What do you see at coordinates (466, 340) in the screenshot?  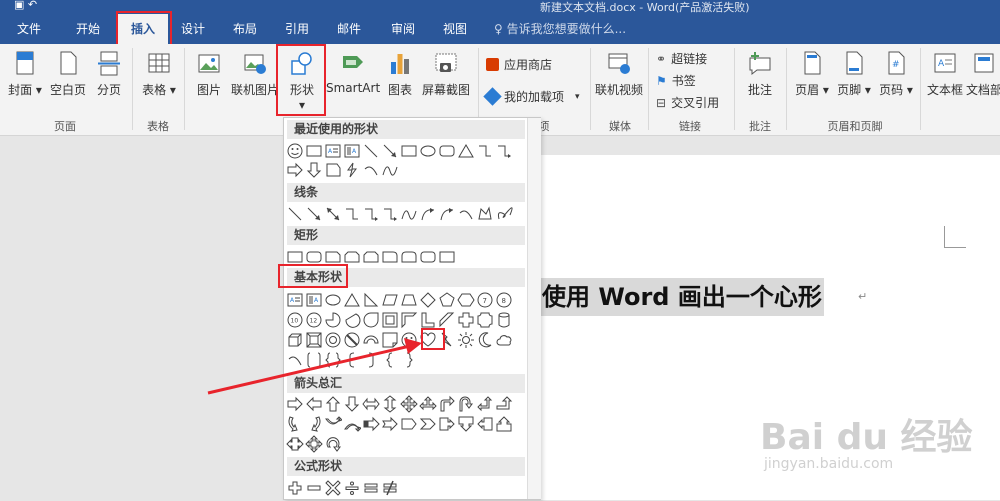 I see `sun-shape-icon` at bounding box center [466, 340].